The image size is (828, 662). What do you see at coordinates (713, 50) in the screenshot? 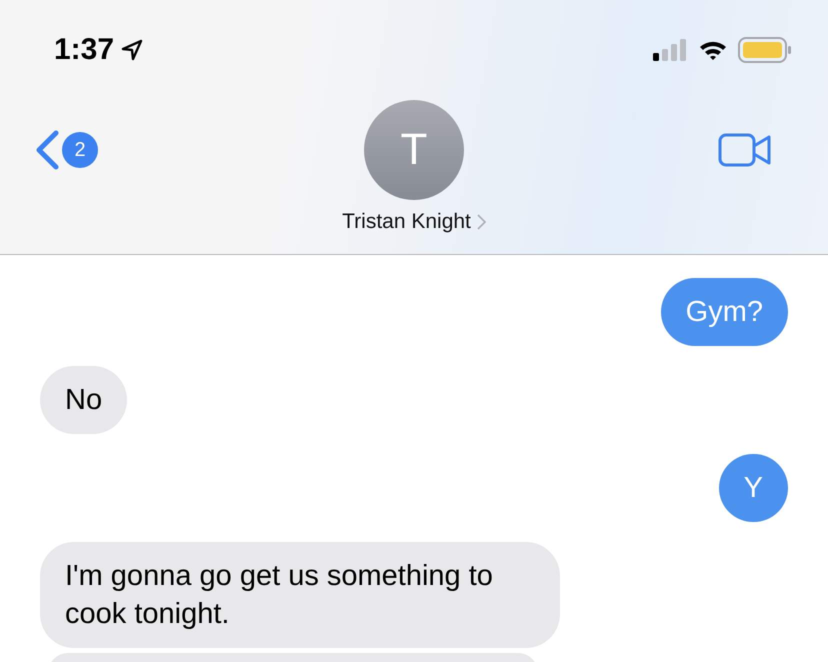
I see `wifi-icon` at bounding box center [713, 50].